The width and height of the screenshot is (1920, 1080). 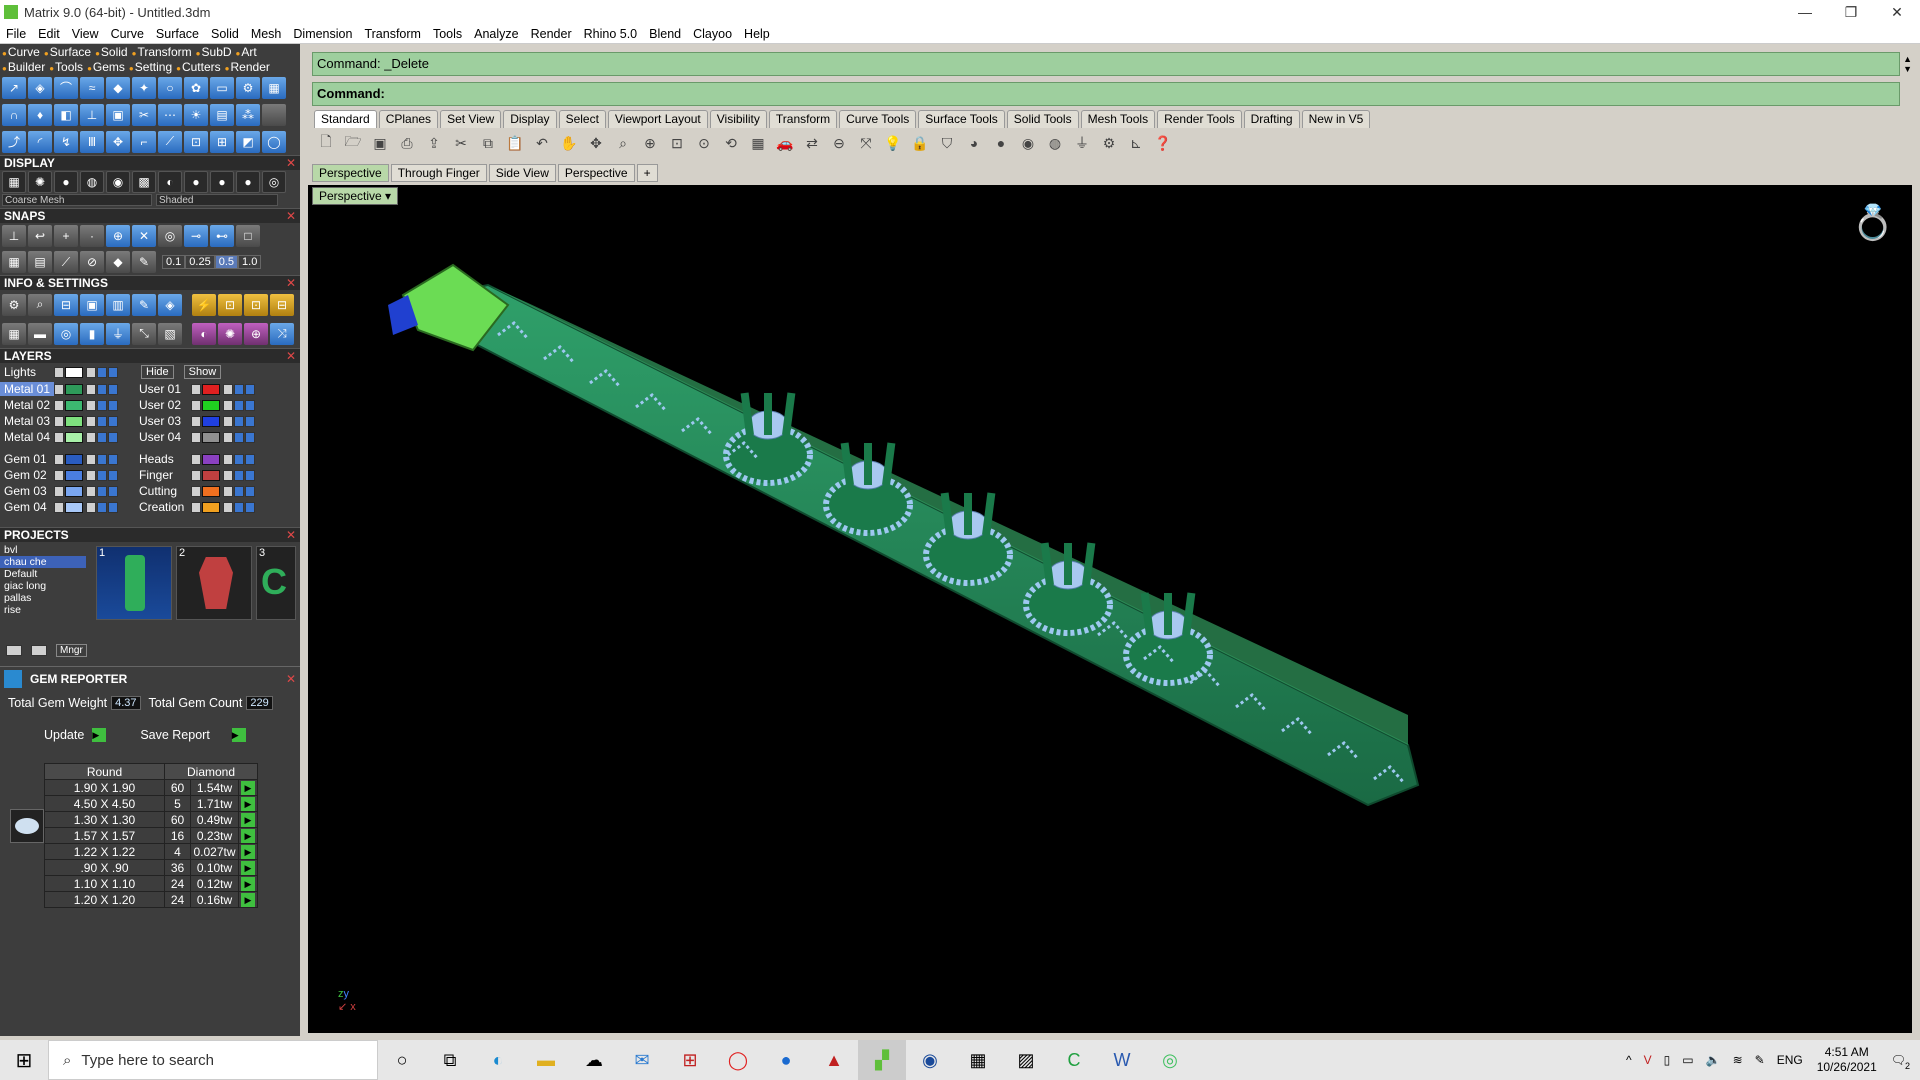 What do you see at coordinates (230, 333) in the screenshot?
I see `tool-f-icon: ✺` at bounding box center [230, 333].